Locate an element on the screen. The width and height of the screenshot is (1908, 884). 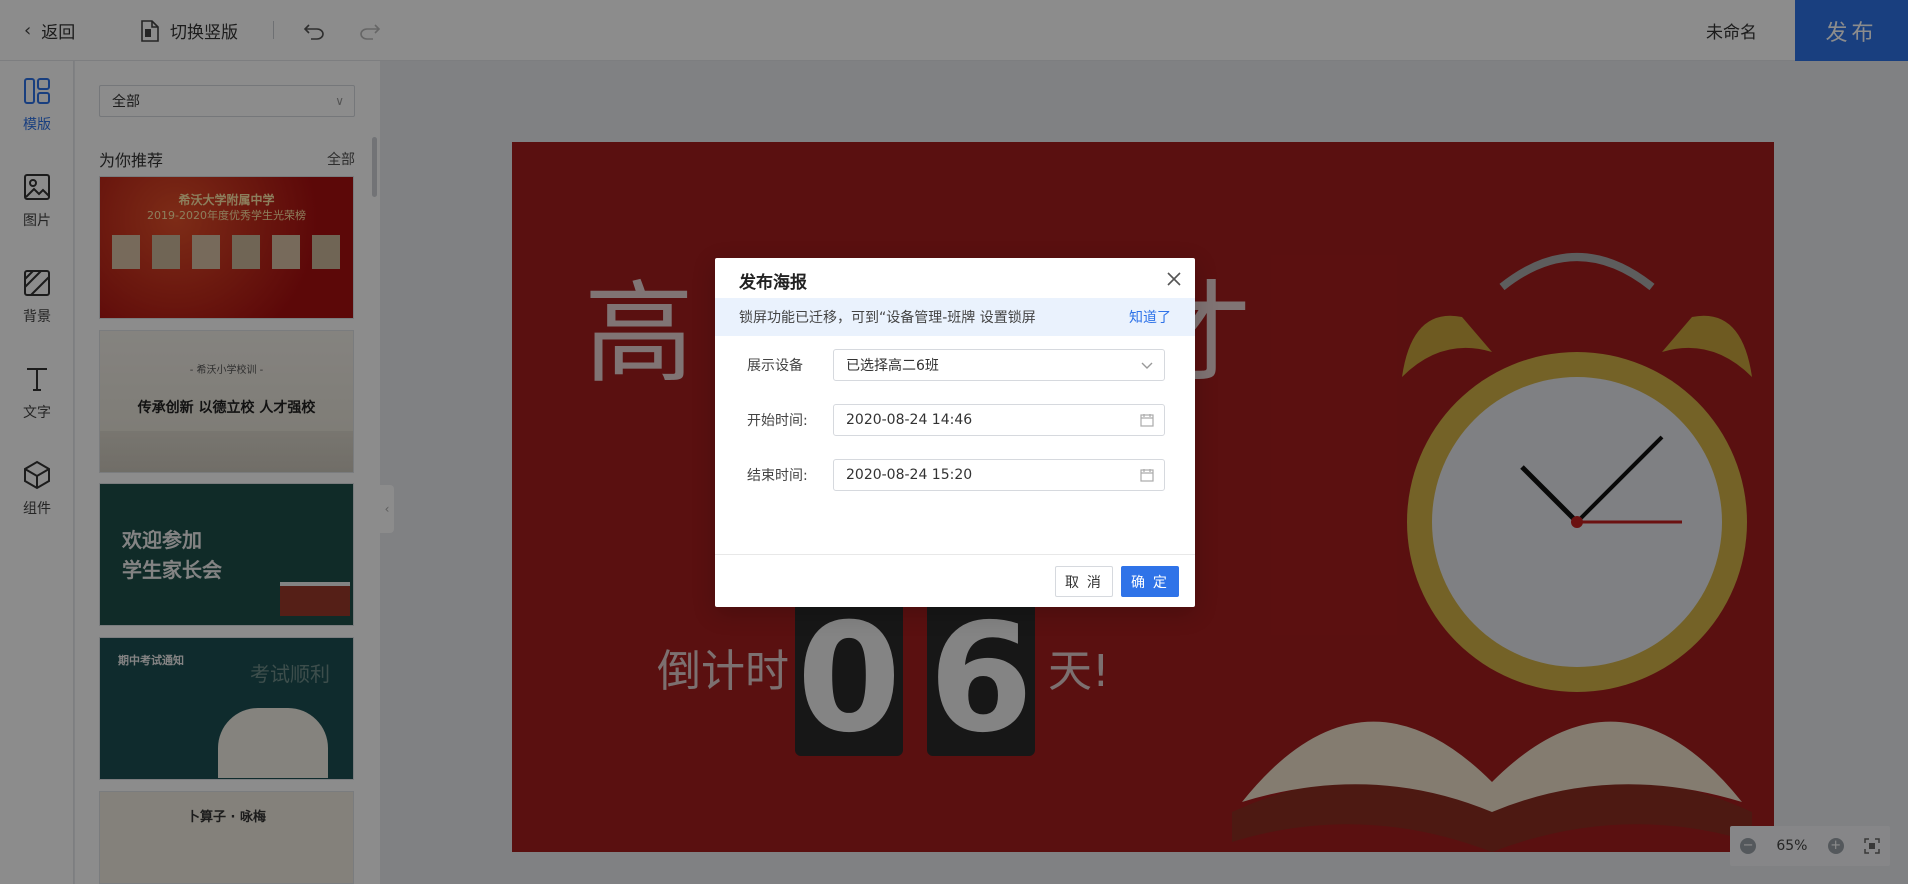
confirm-button: 确 定 is located at coordinates (1150, 581).